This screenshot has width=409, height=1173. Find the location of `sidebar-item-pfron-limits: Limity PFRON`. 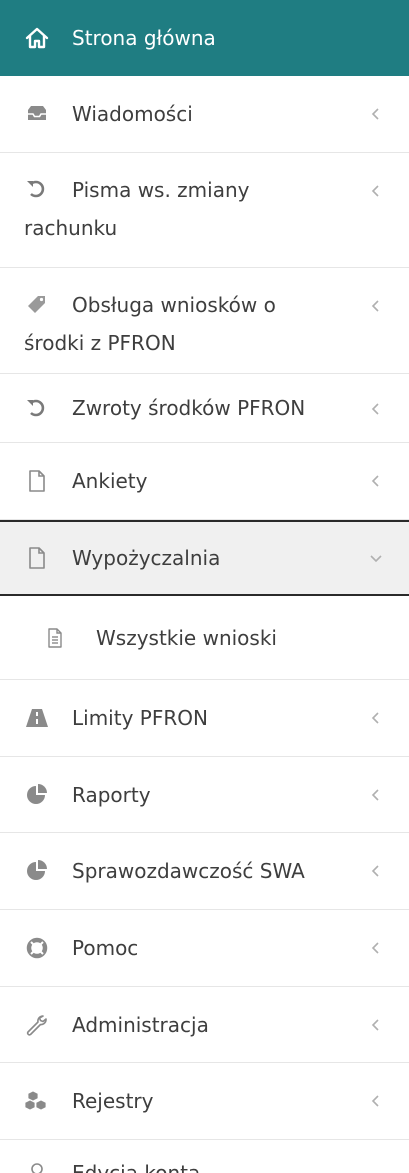

sidebar-item-pfron-limits: Limity PFRON is located at coordinates (204, 718).